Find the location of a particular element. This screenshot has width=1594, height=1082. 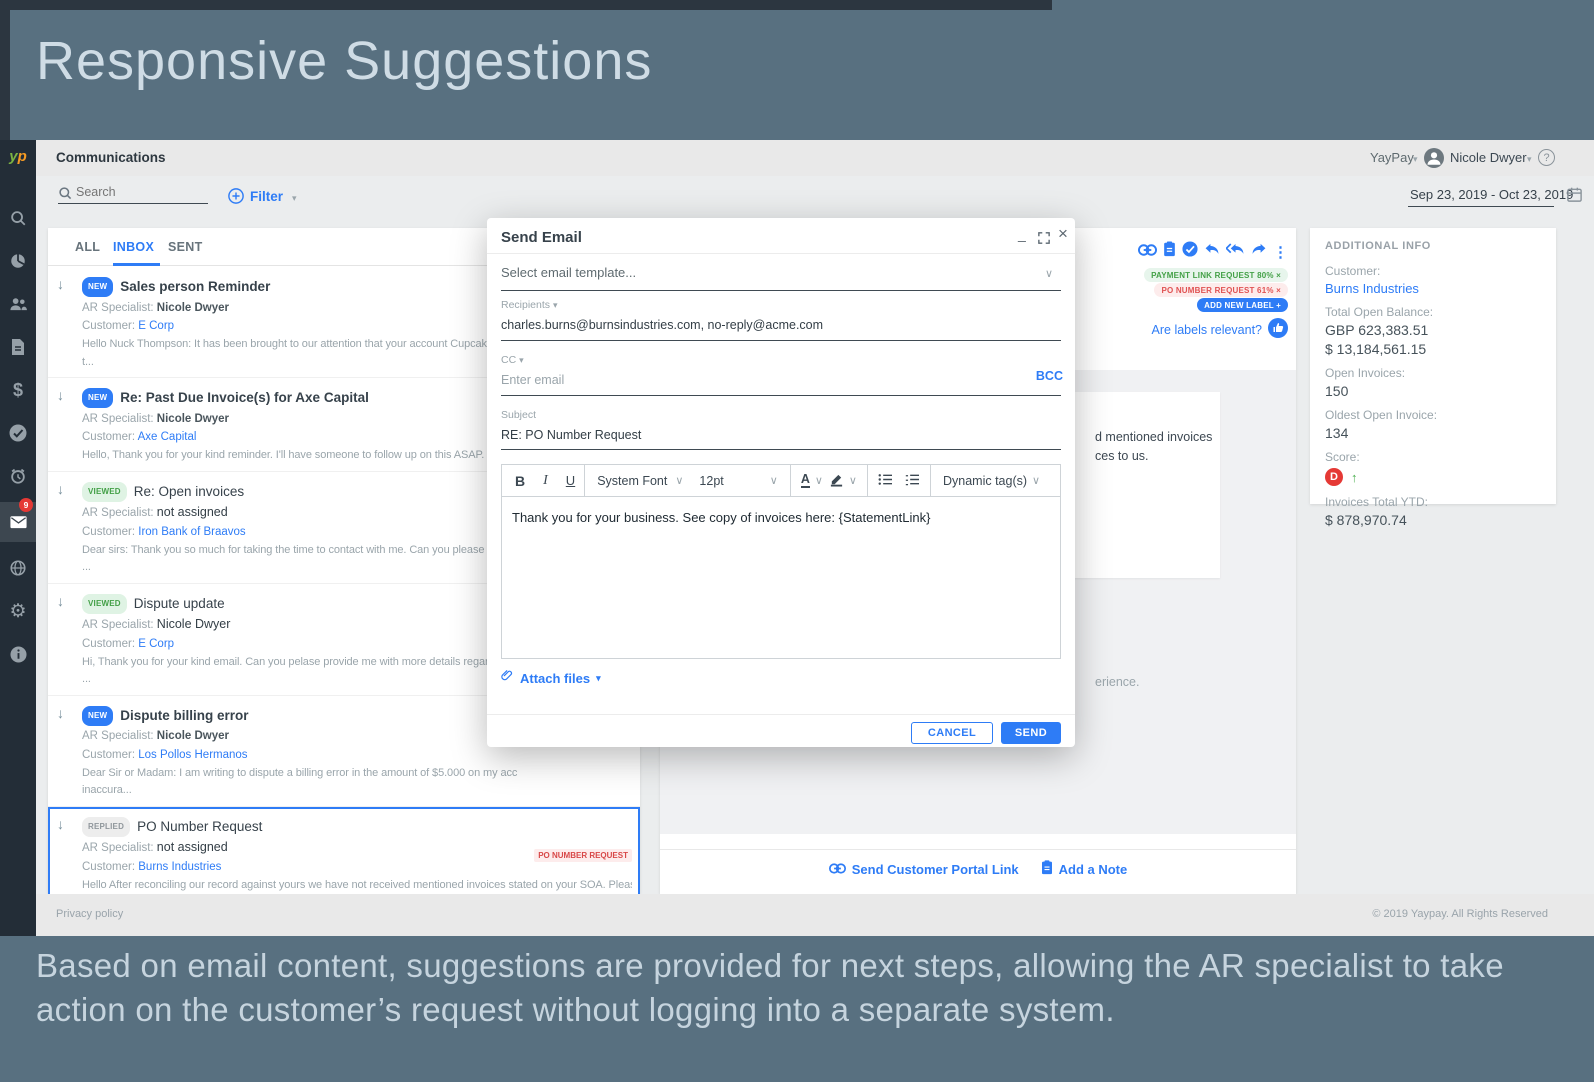

email-subject: Re: Open invoices is located at coordinates (189, 491).